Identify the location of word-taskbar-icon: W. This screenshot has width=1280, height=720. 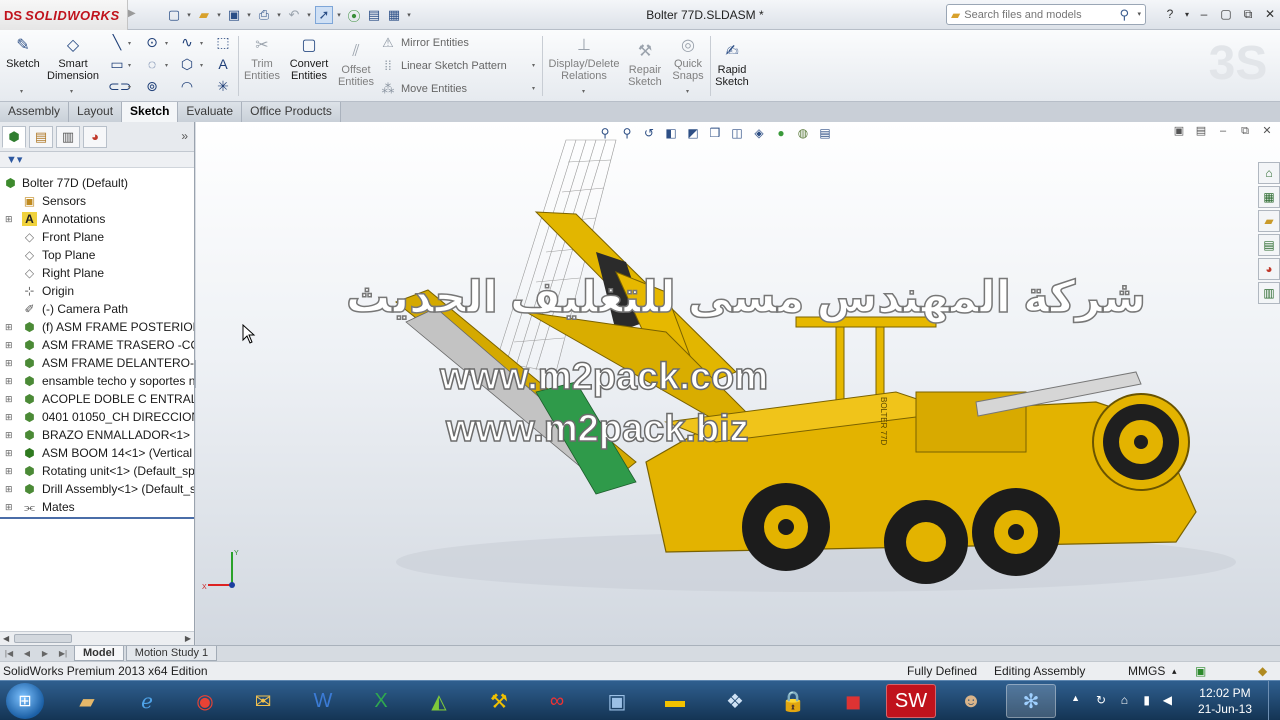
(323, 701).